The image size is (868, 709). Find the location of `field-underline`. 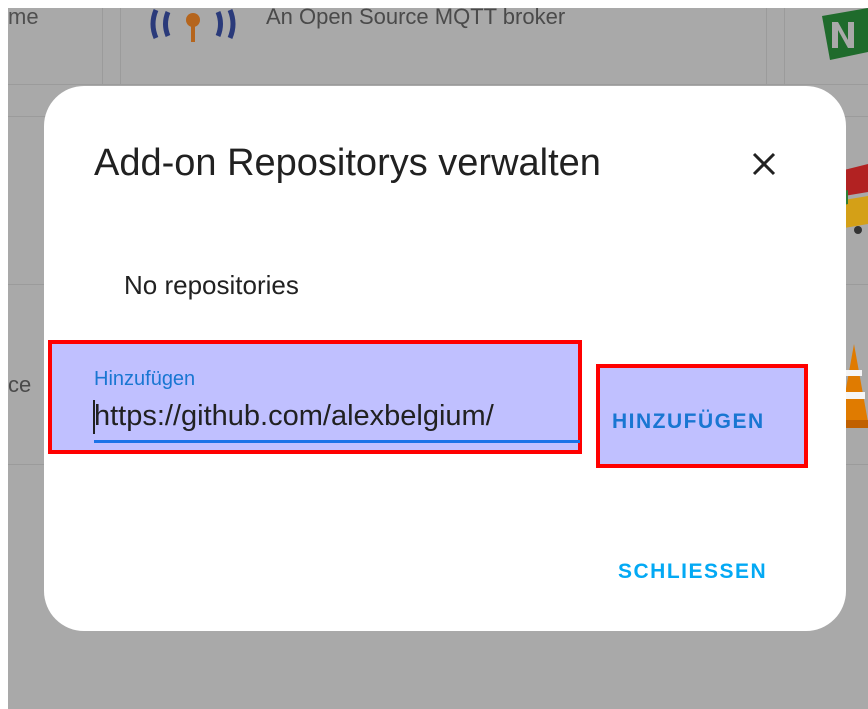

field-underline is located at coordinates (337, 441).